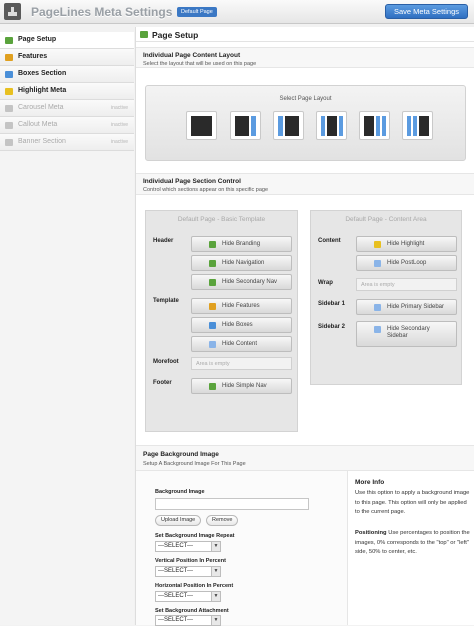 This screenshot has height=626, width=474. Describe the element at coordinates (406, 284) in the screenshot. I see `wrap-empty-area: Area is empty` at that location.